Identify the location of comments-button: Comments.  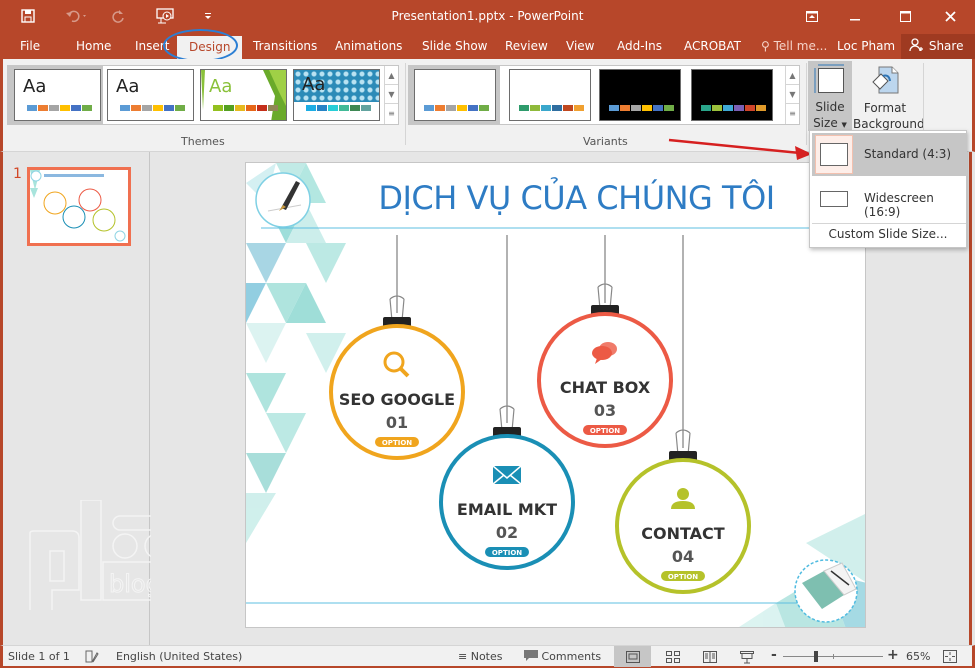
(562, 656).